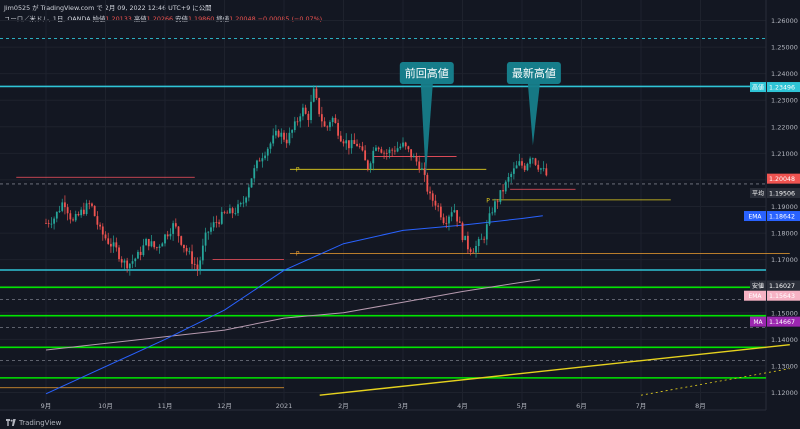 The image size is (800, 429). What do you see at coordinates (784, 127) in the screenshot?
I see `y-tick-label: 1.22000` at bounding box center [784, 127].